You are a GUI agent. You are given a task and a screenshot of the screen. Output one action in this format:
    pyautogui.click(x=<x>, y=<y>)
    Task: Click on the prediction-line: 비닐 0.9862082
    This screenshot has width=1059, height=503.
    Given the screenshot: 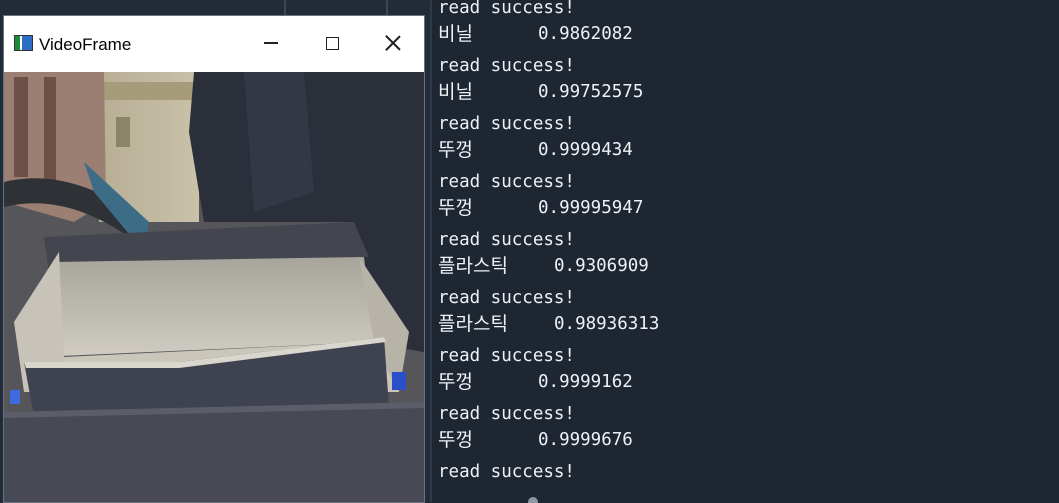 What is the action you would take?
    pyautogui.click(x=535, y=34)
    